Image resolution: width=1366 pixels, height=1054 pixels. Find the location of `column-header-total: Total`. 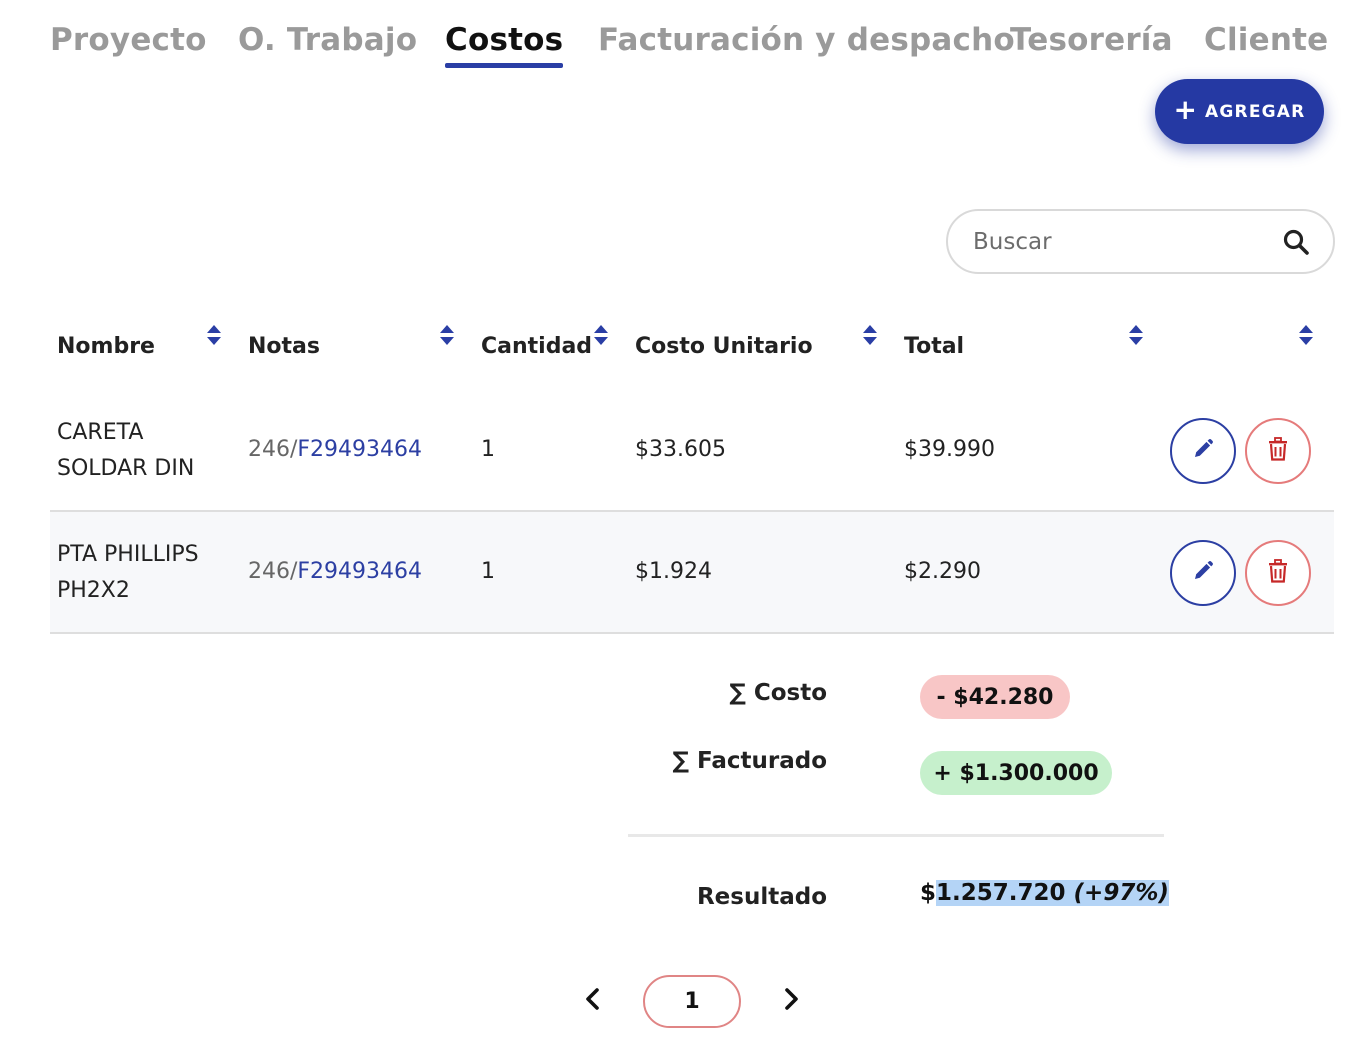

column-header-total: Total is located at coordinates (934, 346).